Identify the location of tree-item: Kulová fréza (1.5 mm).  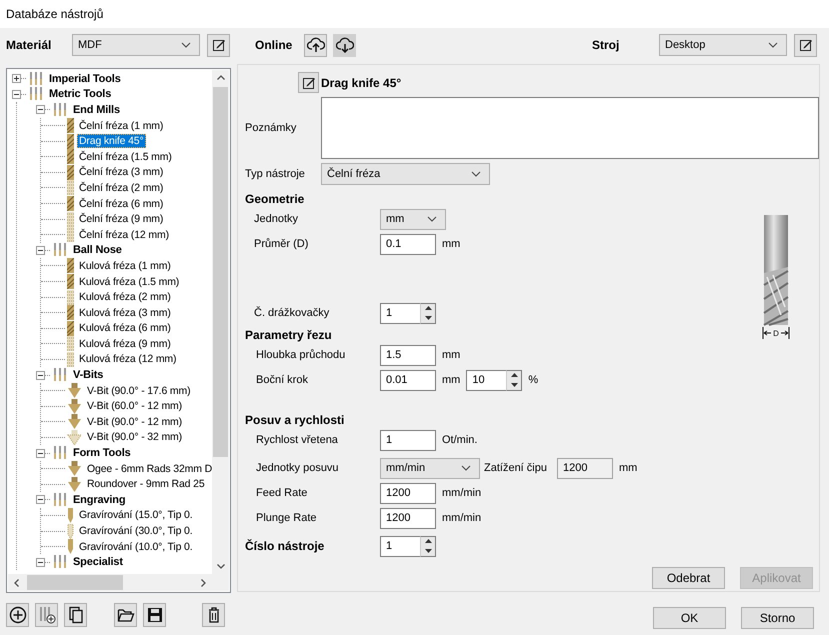
(129, 281).